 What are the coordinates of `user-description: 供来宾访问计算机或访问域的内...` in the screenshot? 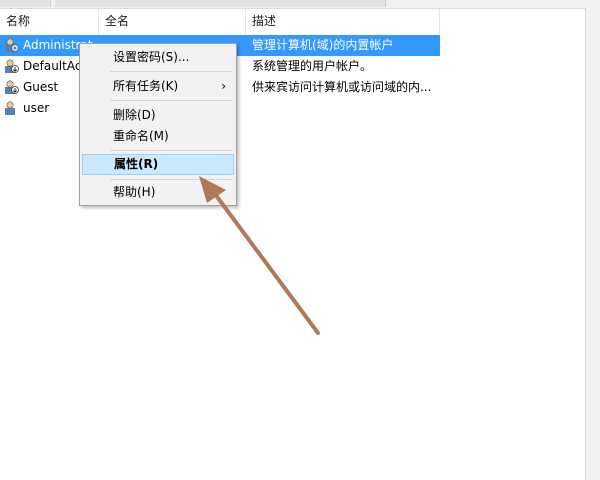 It's located at (342, 87).